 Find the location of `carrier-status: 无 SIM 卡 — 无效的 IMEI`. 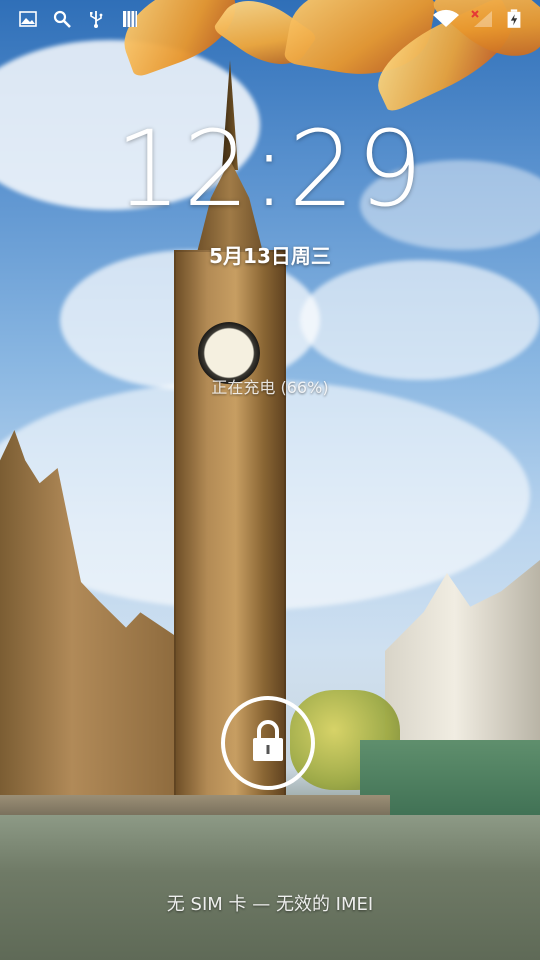

carrier-status: 无 SIM 卡 — 无效的 IMEI is located at coordinates (270, 904).